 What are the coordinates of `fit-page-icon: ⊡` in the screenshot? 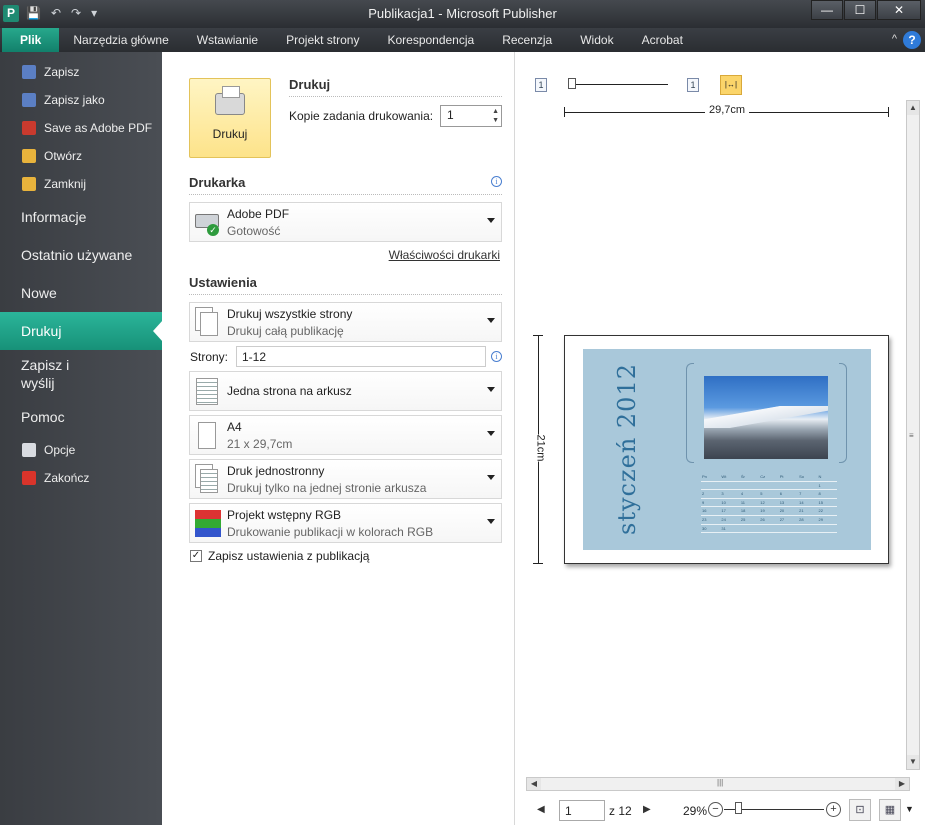 It's located at (860, 810).